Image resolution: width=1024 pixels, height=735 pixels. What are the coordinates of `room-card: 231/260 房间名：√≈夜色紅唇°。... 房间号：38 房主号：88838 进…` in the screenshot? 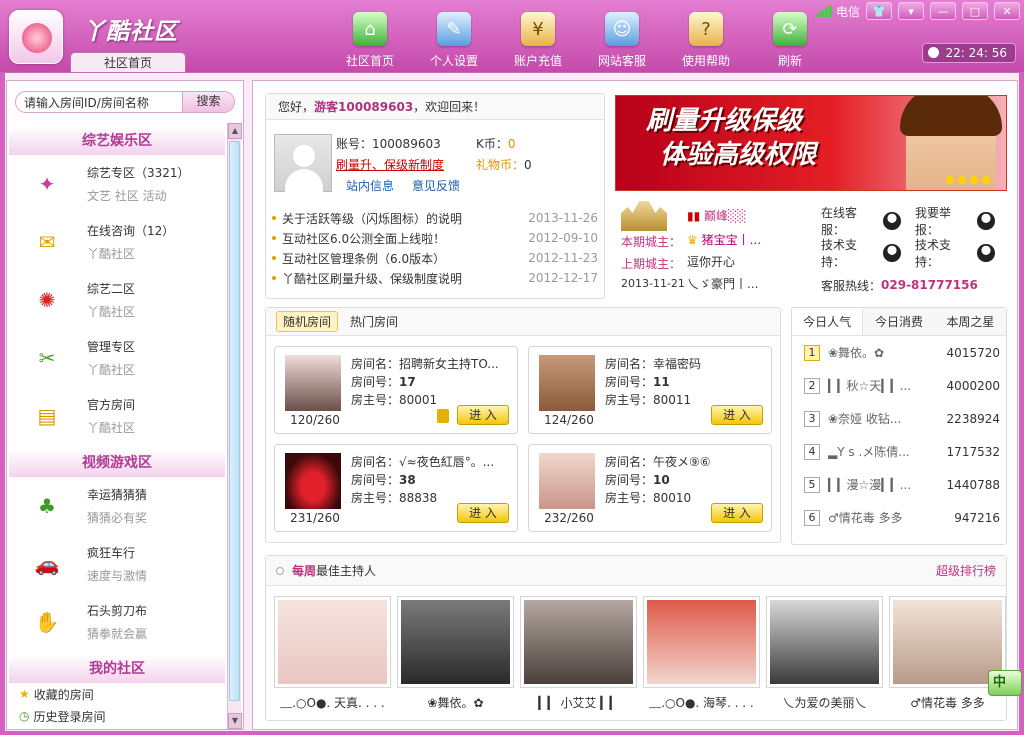 It's located at (396, 488).